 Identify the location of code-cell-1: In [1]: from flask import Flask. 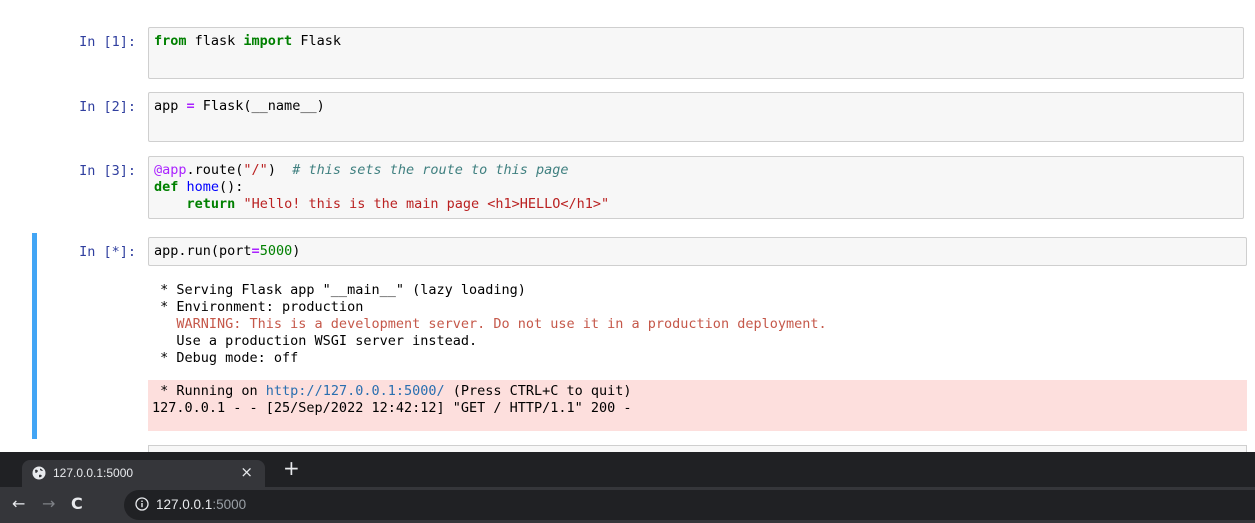
(642, 53).